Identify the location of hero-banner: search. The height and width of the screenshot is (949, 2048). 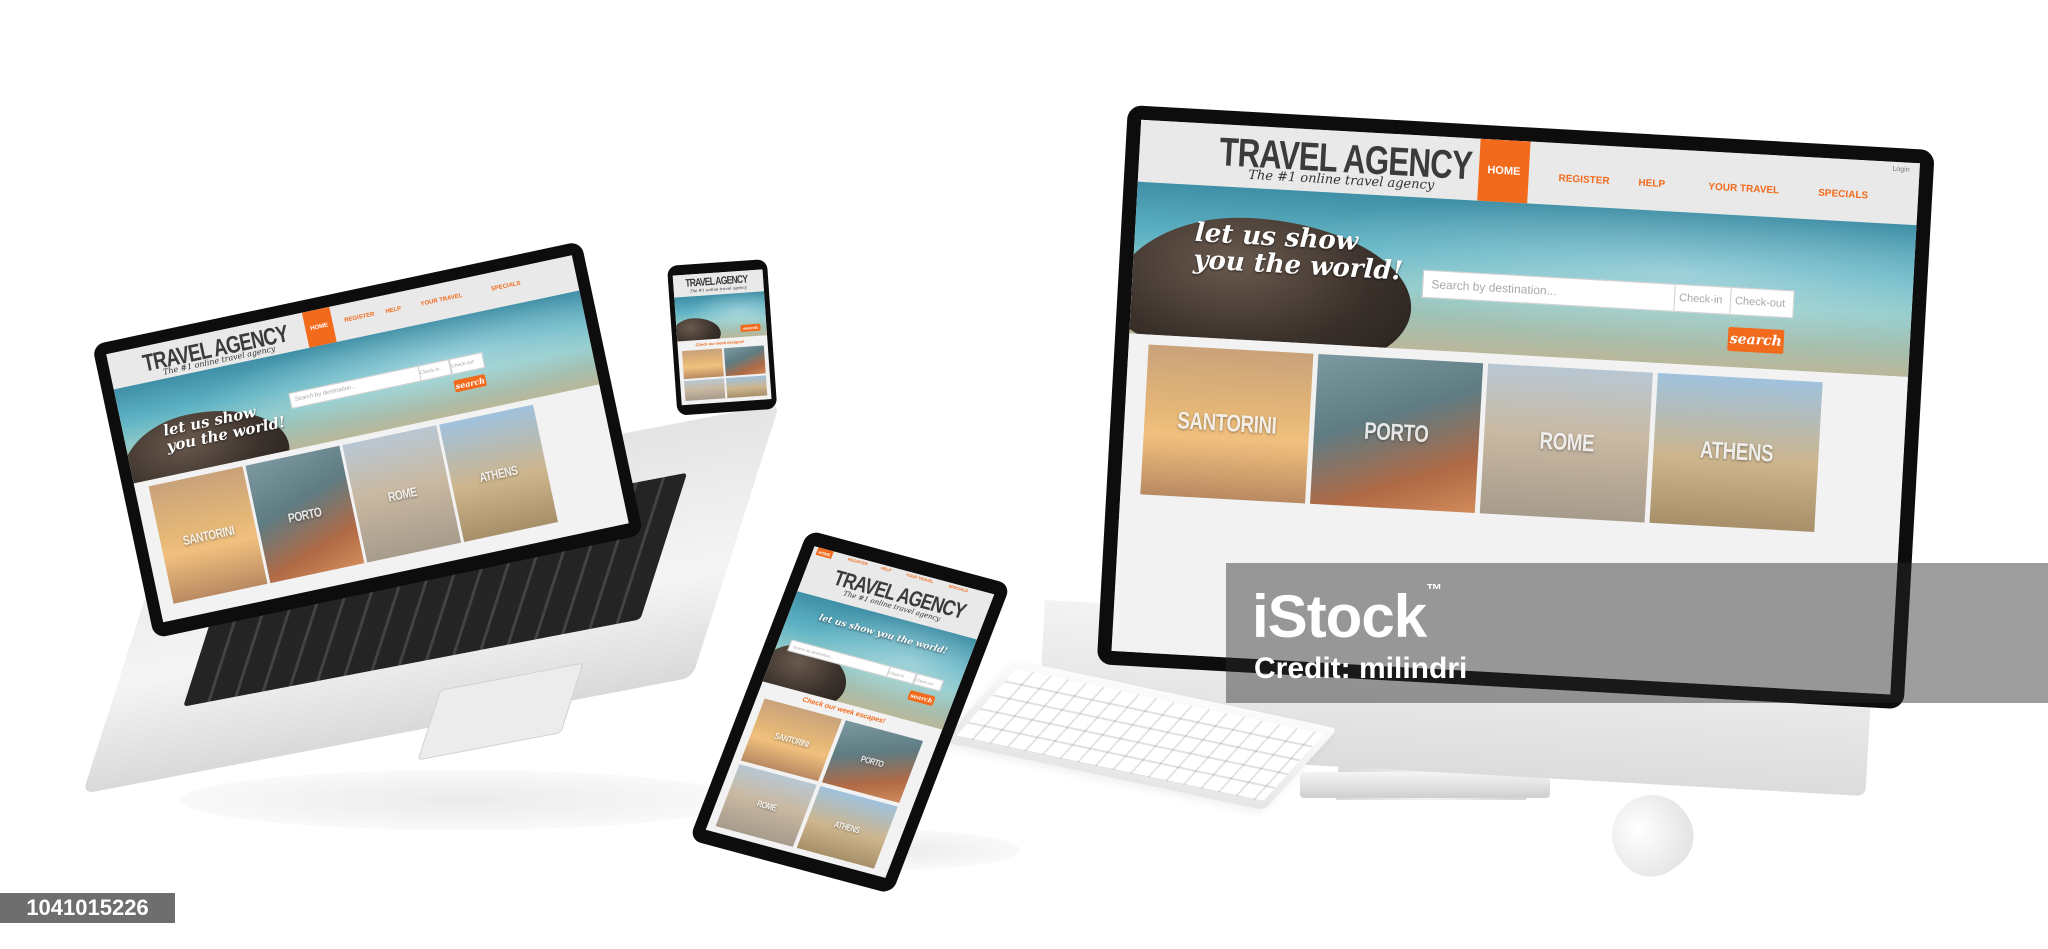
(721, 316).